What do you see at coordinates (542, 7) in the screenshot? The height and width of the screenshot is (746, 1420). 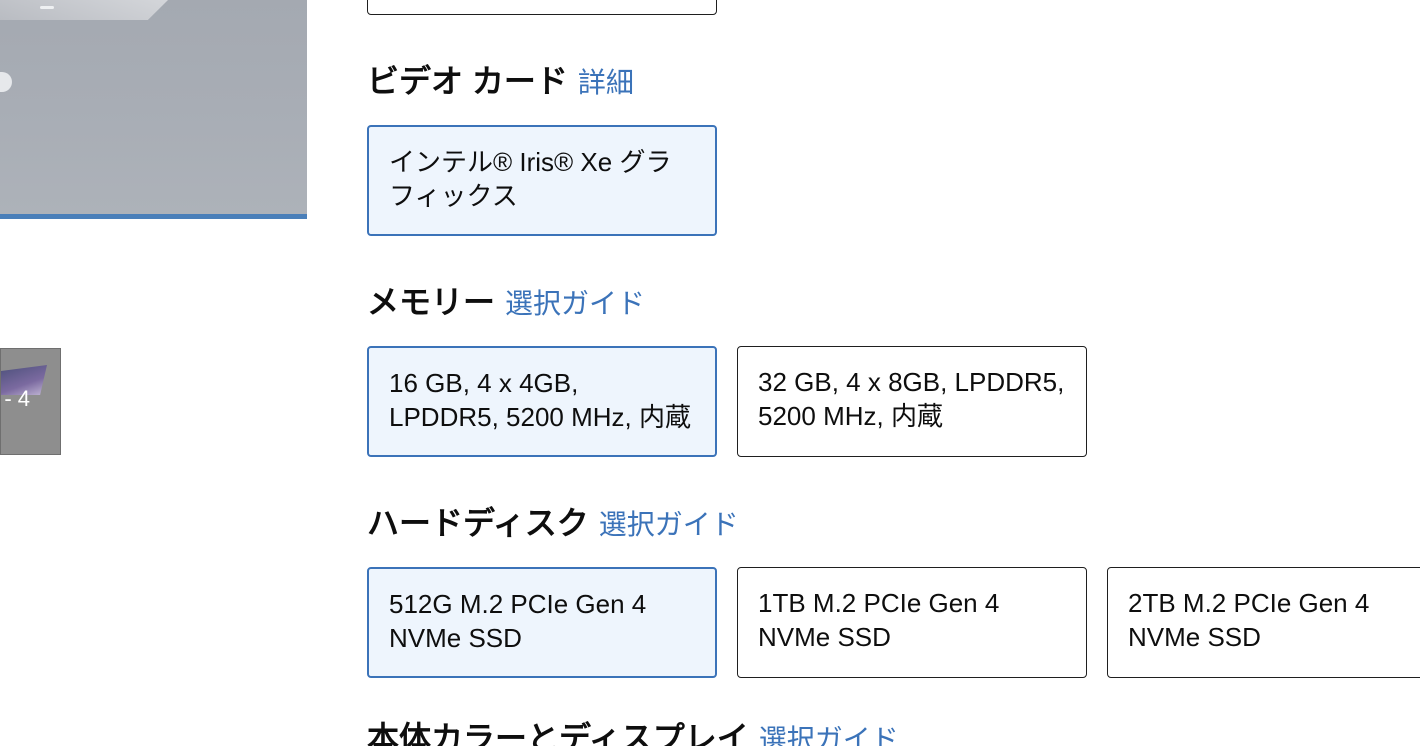 I see `previous-option-box` at bounding box center [542, 7].